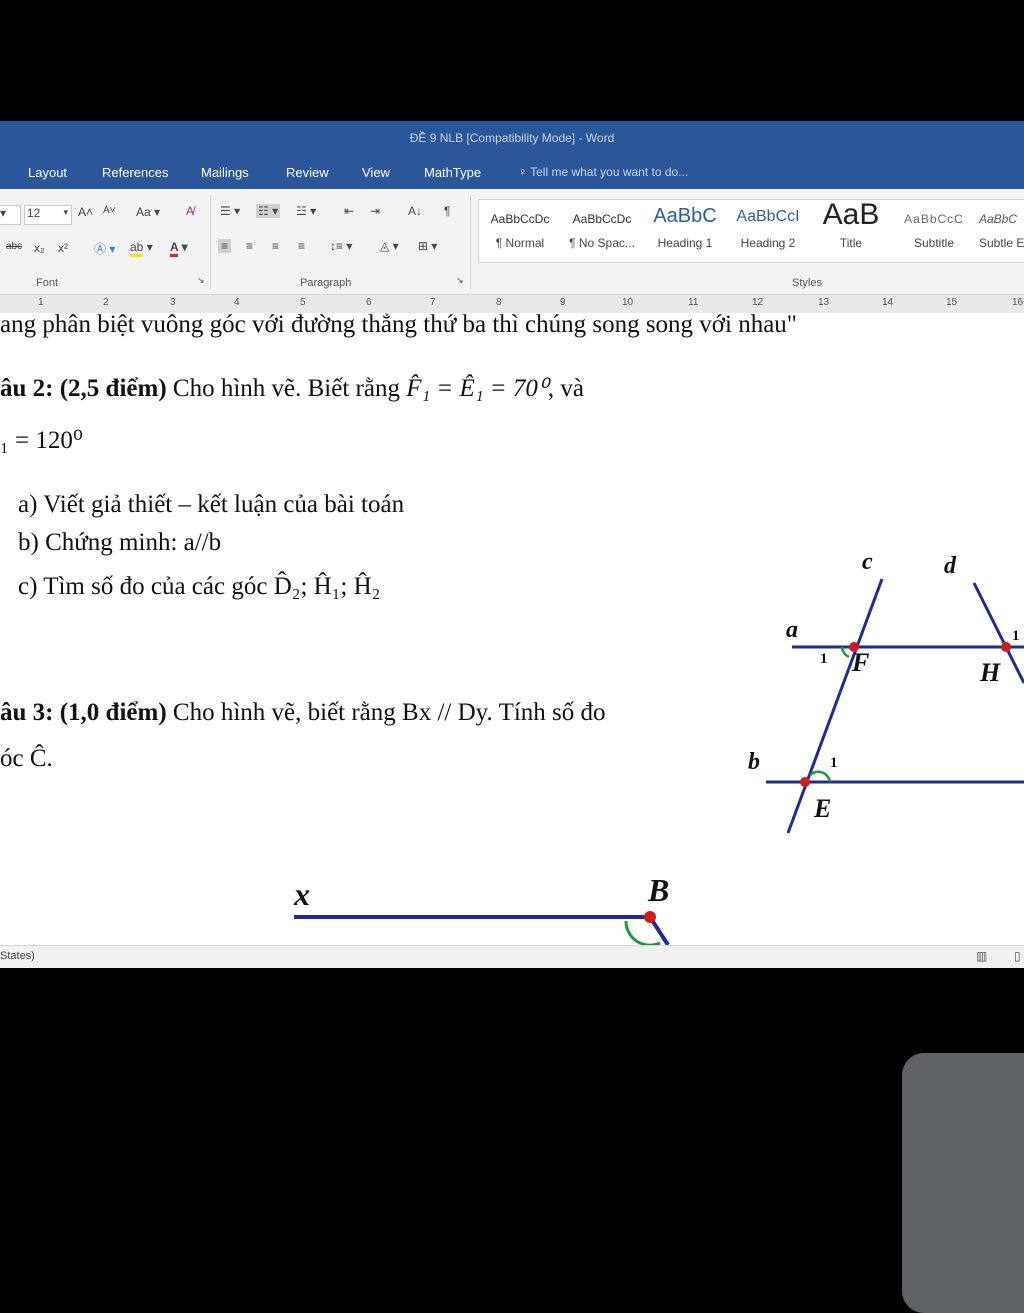  I want to click on increase-indent-icon: ⇥, so click(375, 211).